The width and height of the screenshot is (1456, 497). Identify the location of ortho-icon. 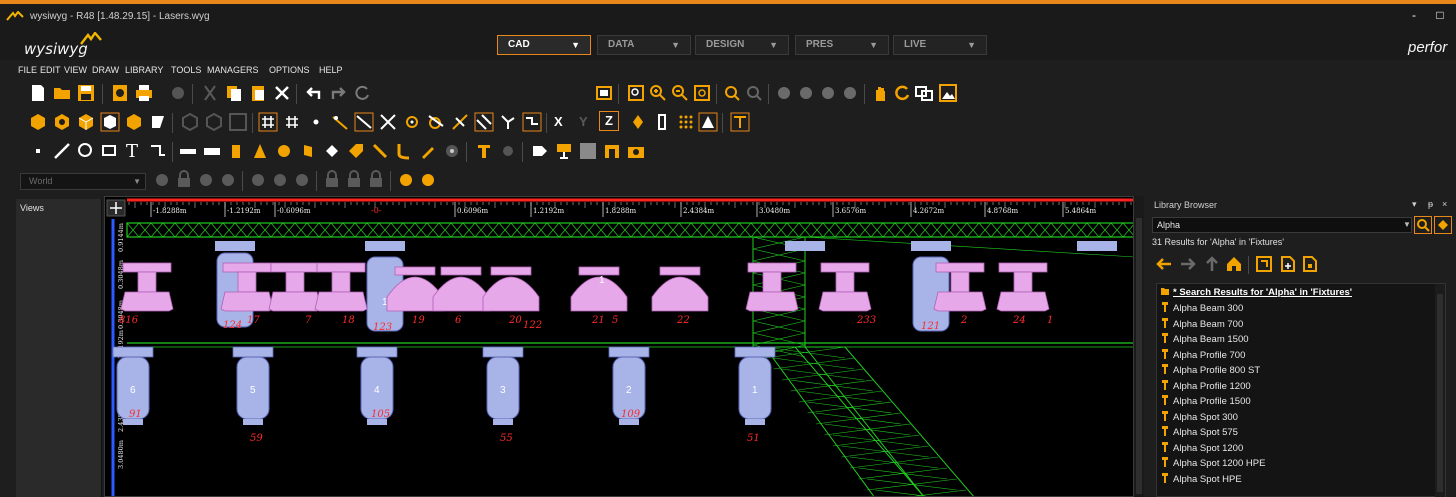
(740, 122).